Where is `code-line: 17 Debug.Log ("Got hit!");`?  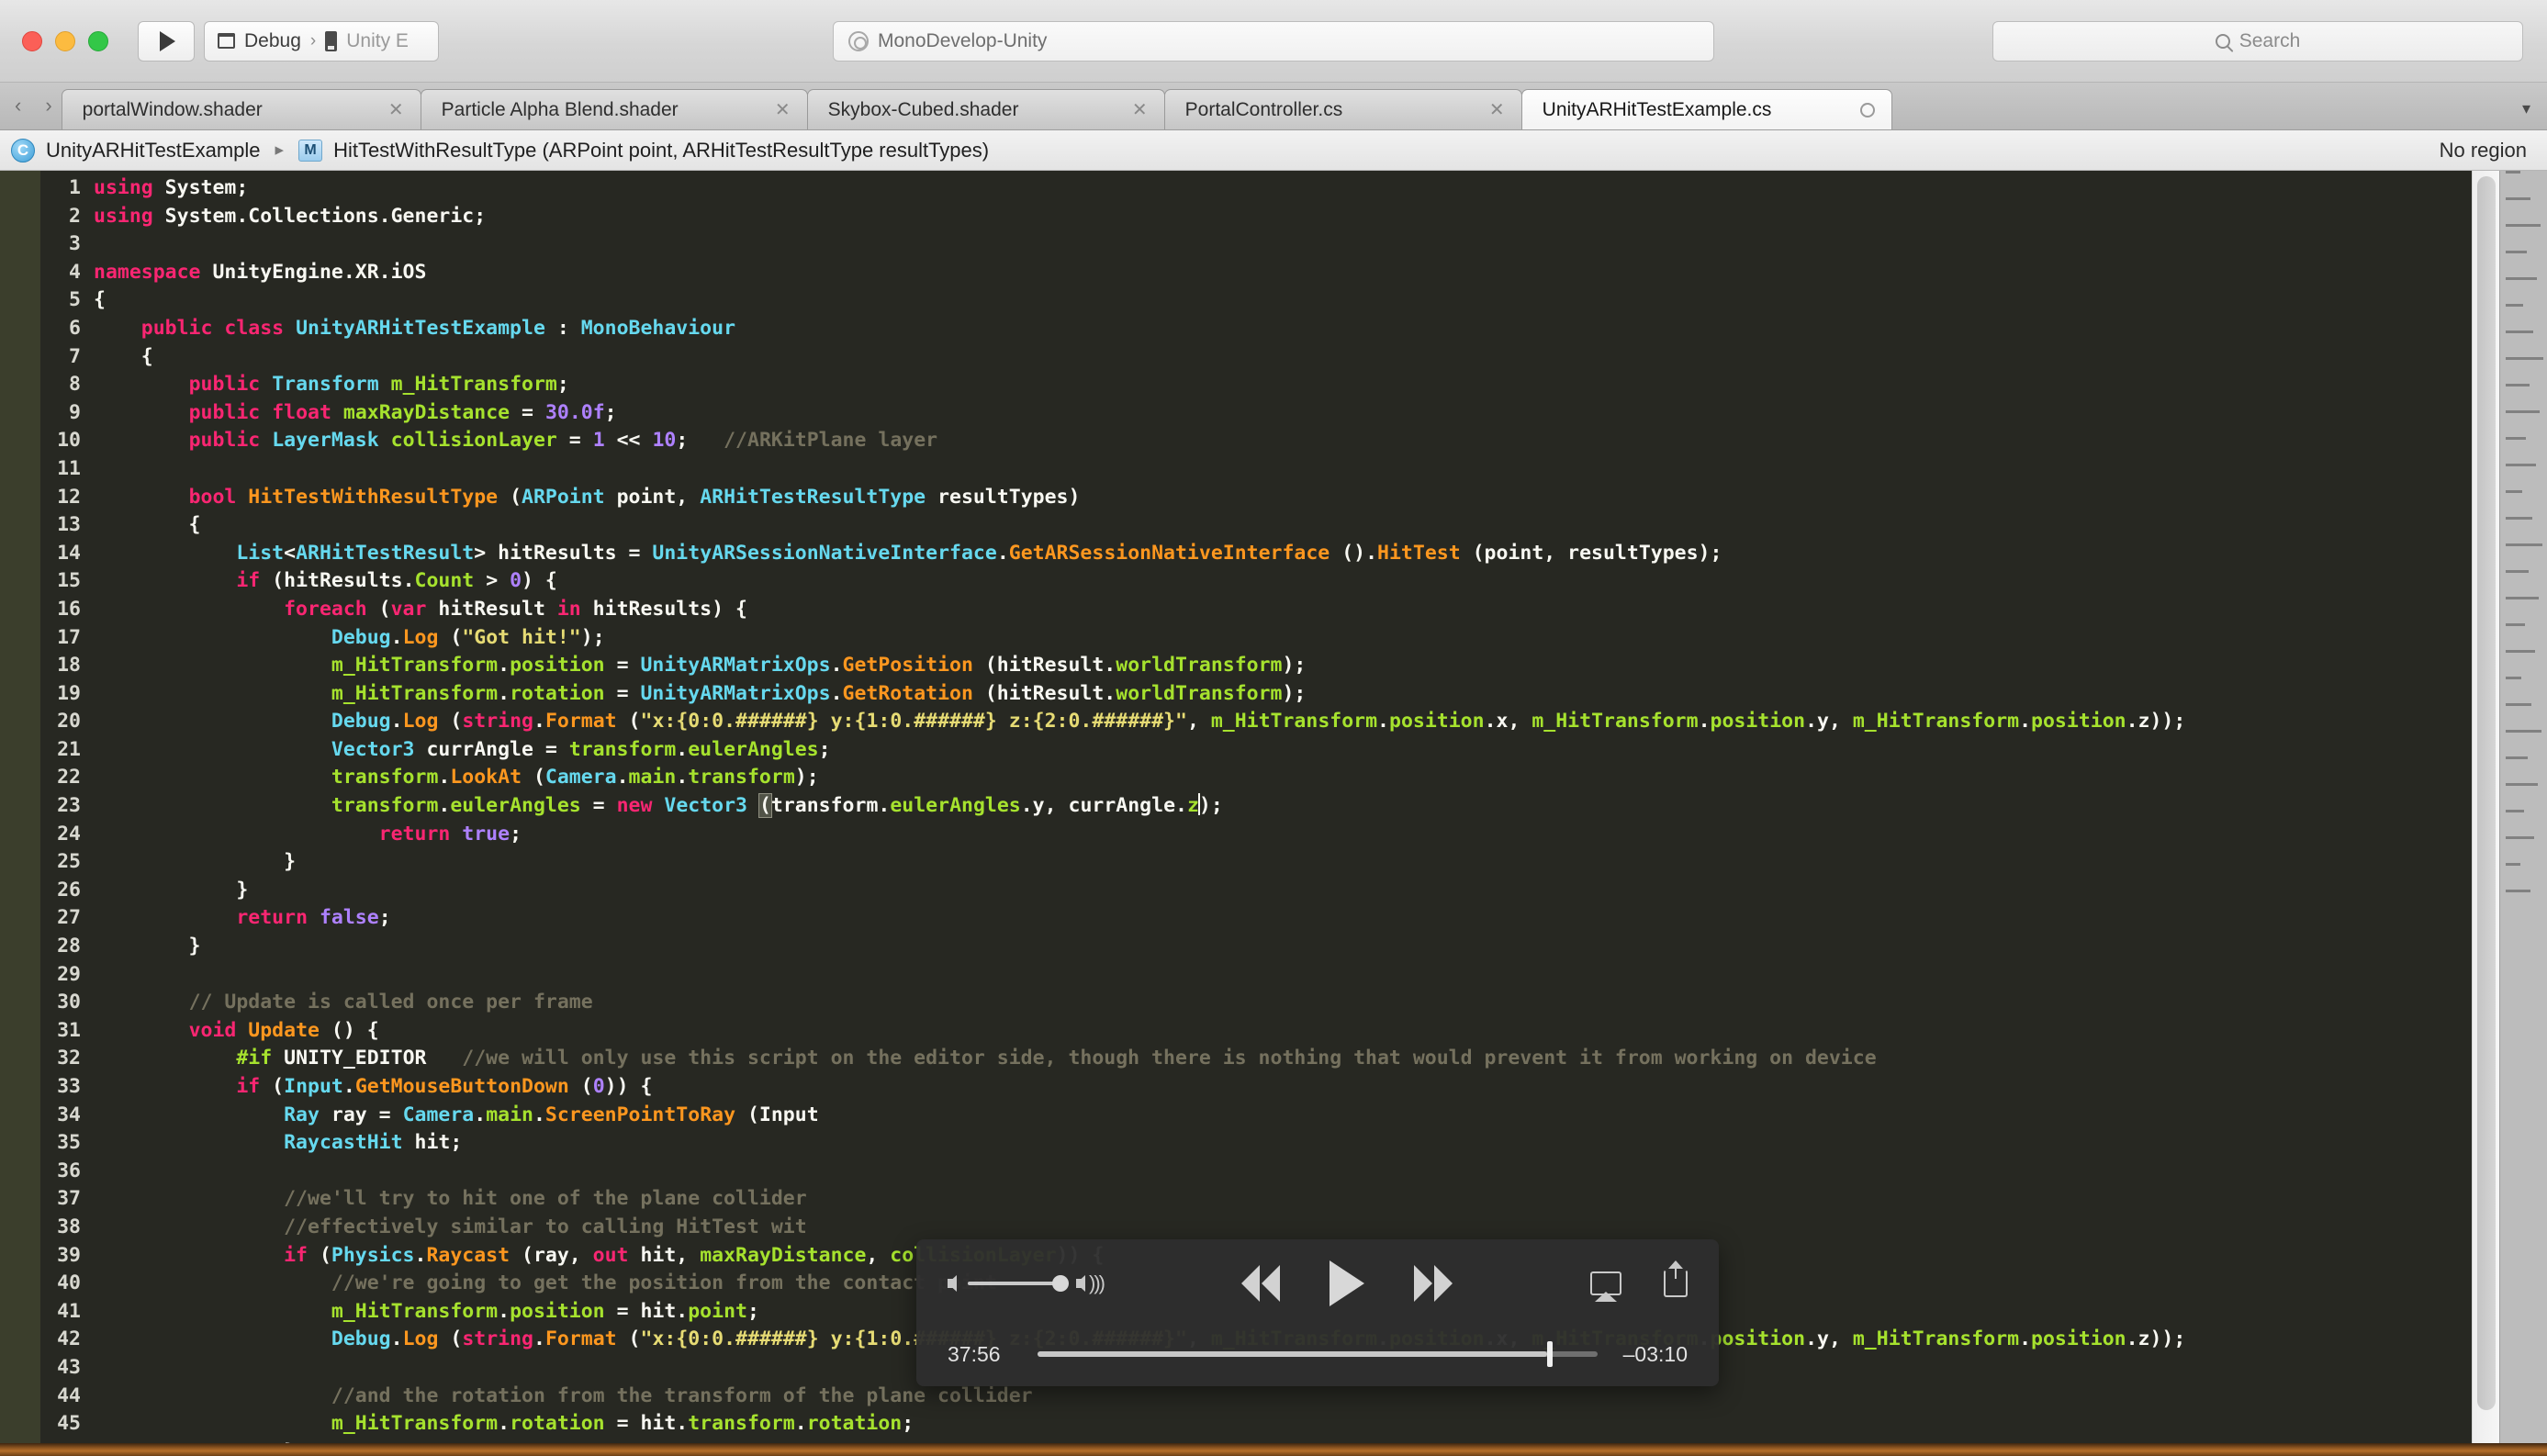
code-line: 17 Debug.Log ("Got hit!"); is located at coordinates (1293, 638).